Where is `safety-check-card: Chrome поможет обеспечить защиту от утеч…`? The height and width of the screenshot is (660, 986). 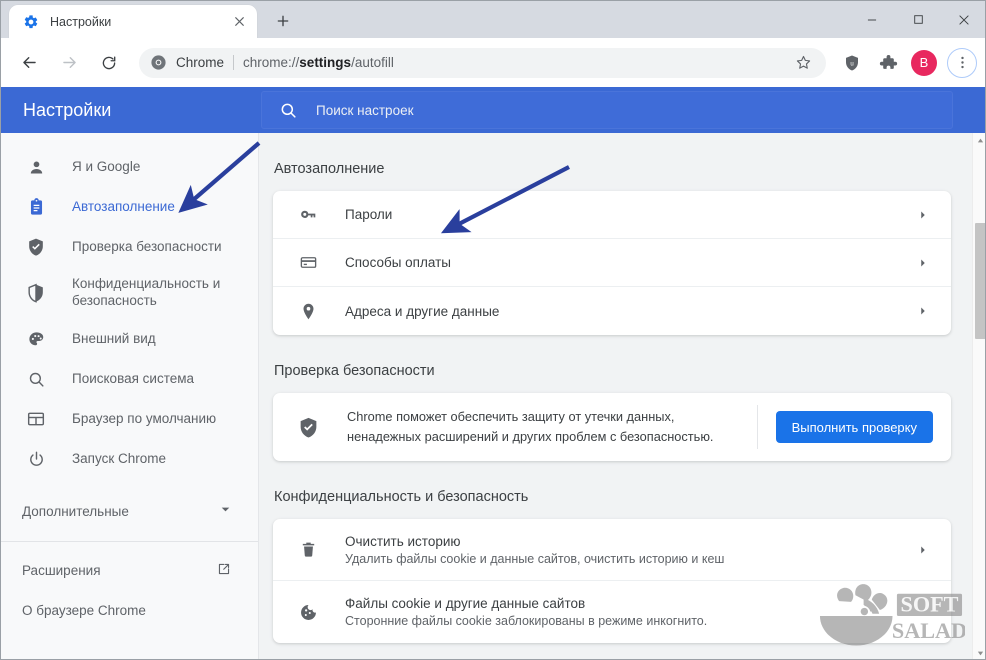 safety-check-card: Chrome поможет обеспечить защиту от утеч… is located at coordinates (612, 427).